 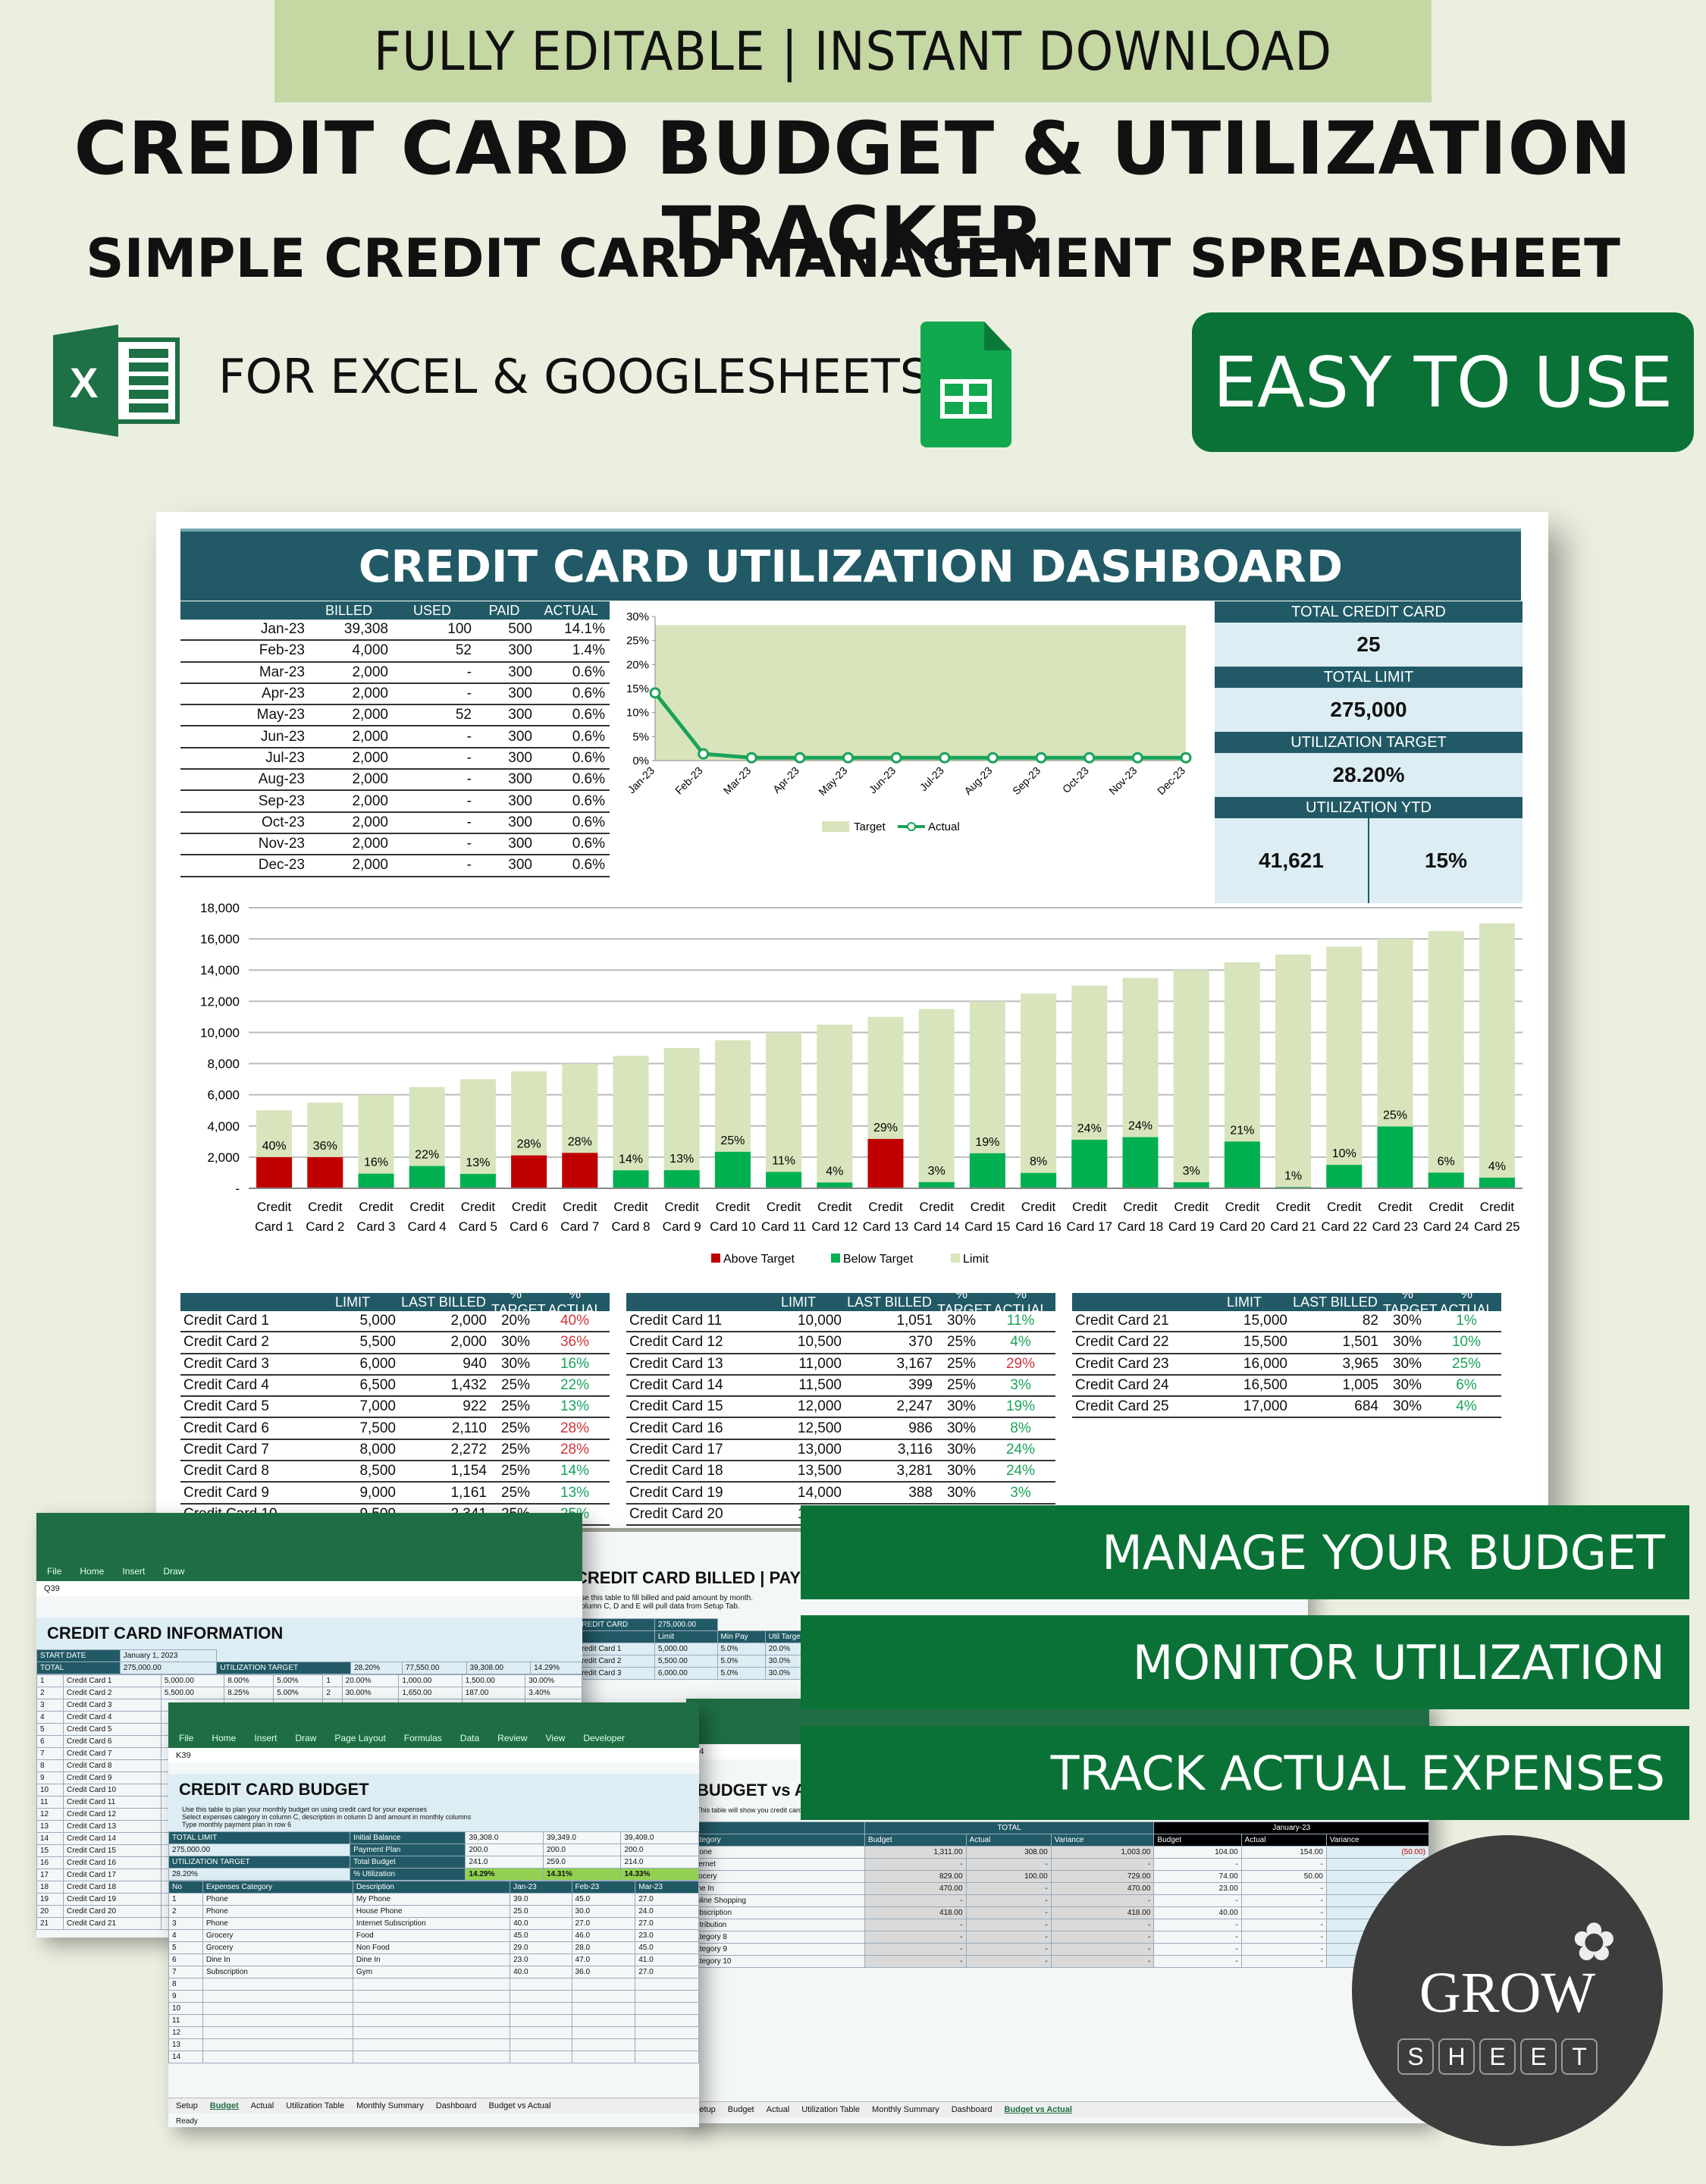 I want to click on cell: 40.0, so click(x=541, y=1972).